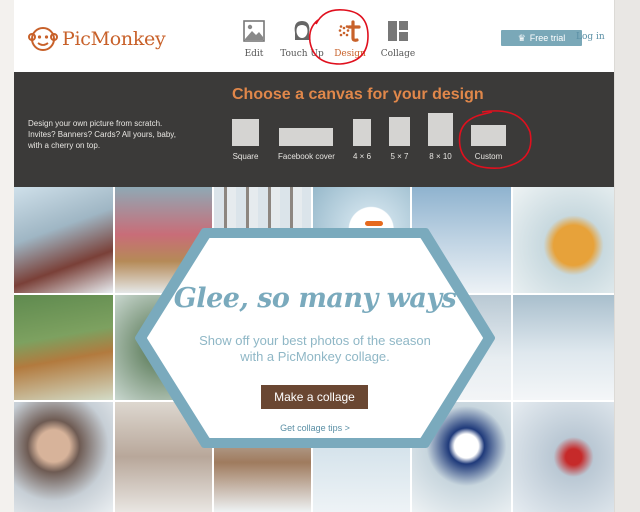 This screenshot has width=640, height=512. Describe the element at coordinates (314, 397) in the screenshot. I see `make-collage-button: Make a collage` at that location.